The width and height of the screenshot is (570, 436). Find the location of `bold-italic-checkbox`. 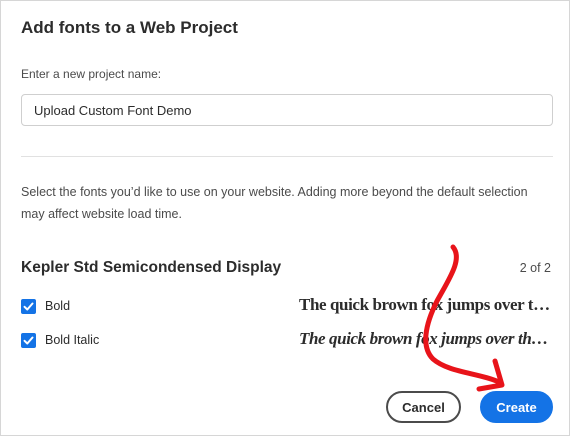

bold-italic-checkbox is located at coordinates (28, 340).